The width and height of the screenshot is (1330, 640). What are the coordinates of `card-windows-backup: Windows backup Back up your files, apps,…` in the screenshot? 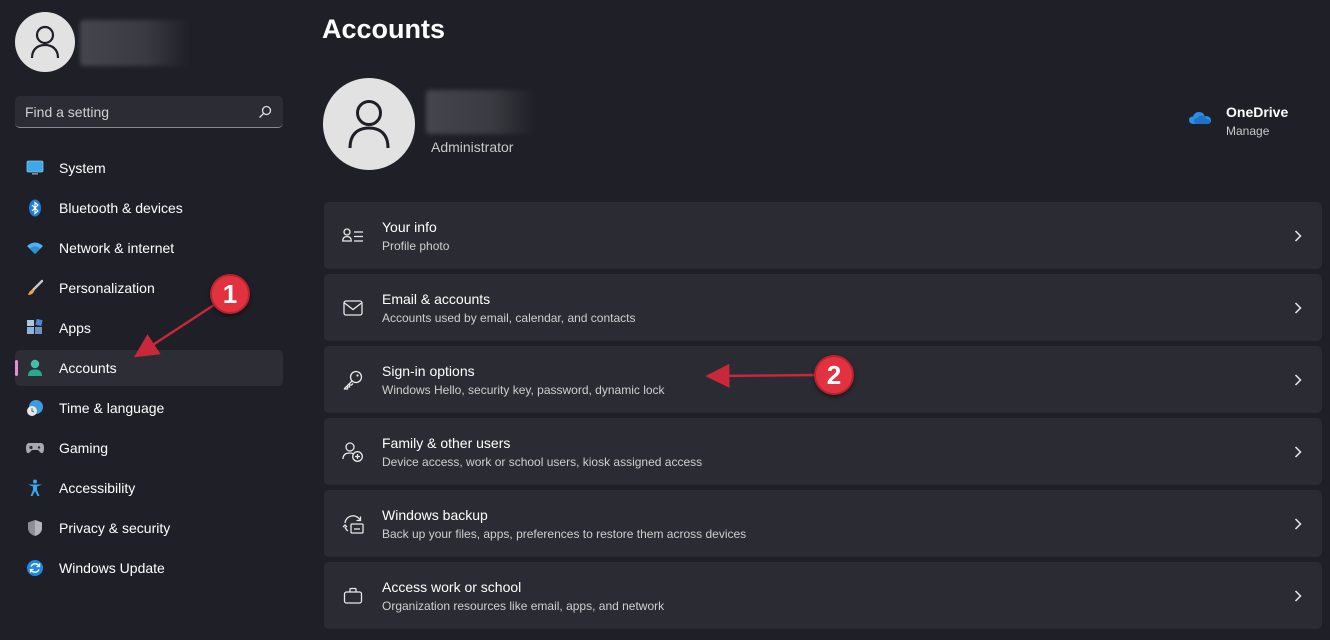 It's located at (823, 523).